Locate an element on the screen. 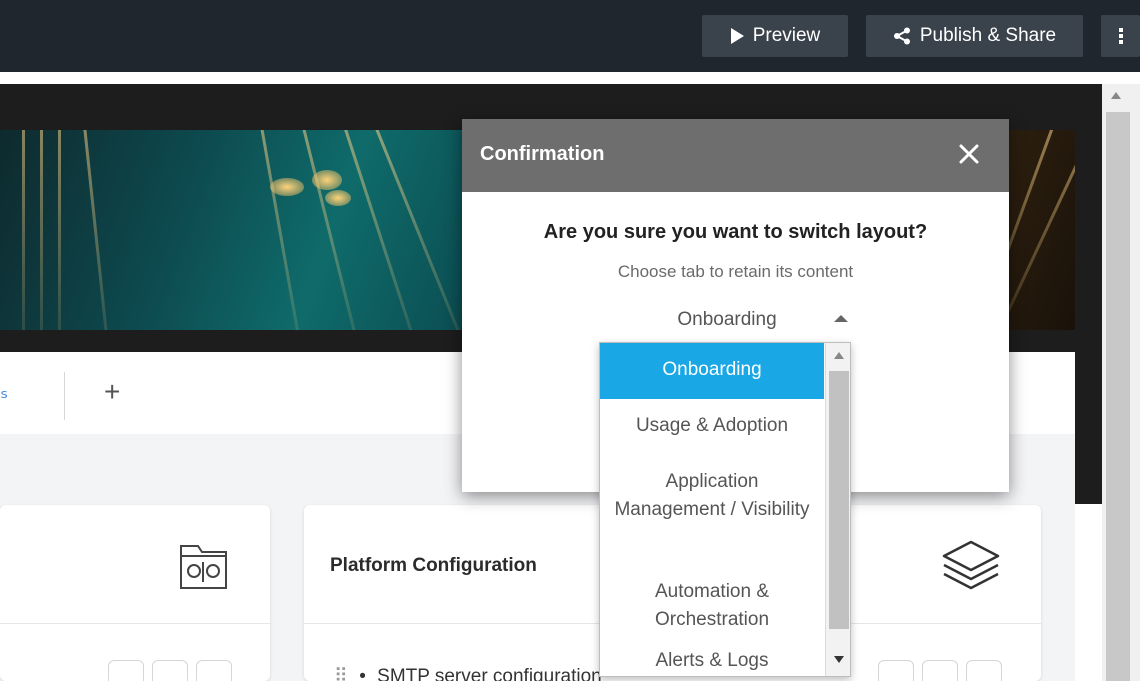  dialog-title: Confirmation is located at coordinates (542, 154).